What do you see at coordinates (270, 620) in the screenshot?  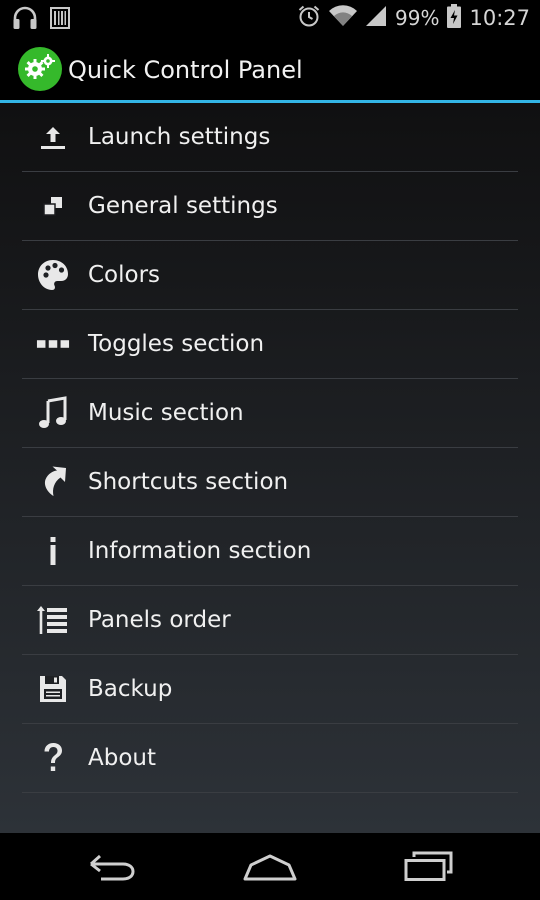 I see `menu-item-panels-order: Panels order` at bounding box center [270, 620].